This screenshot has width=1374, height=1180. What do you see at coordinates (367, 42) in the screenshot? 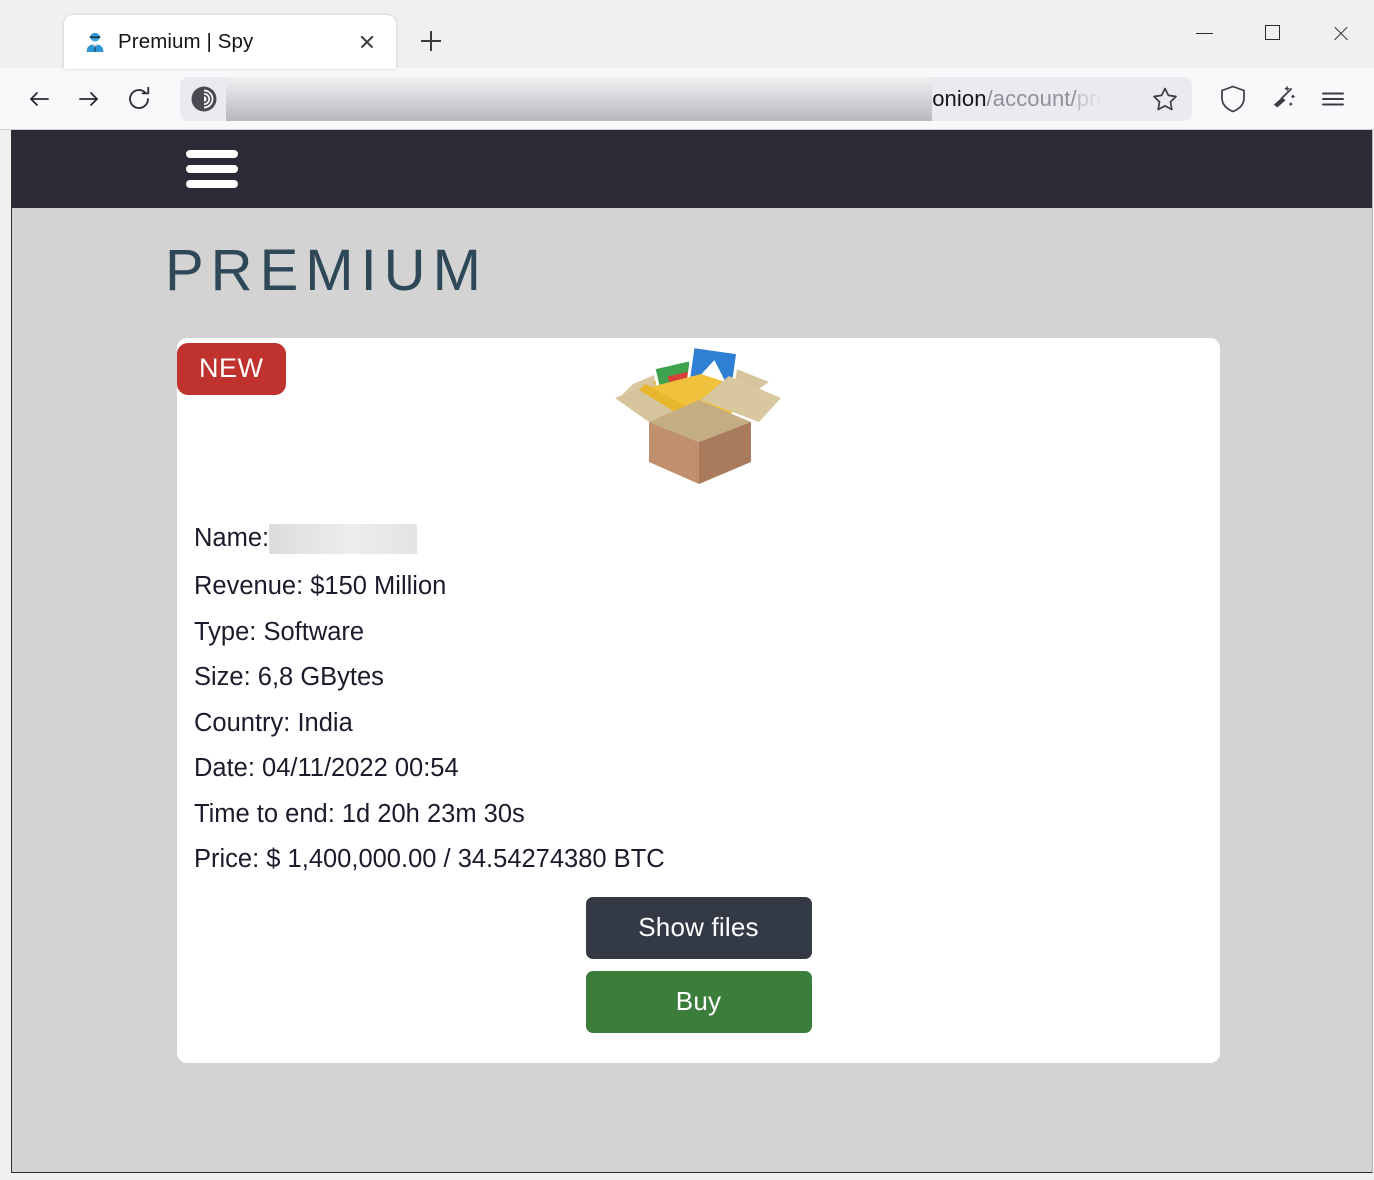
I see `tab-close-icon` at bounding box center [367, 42].